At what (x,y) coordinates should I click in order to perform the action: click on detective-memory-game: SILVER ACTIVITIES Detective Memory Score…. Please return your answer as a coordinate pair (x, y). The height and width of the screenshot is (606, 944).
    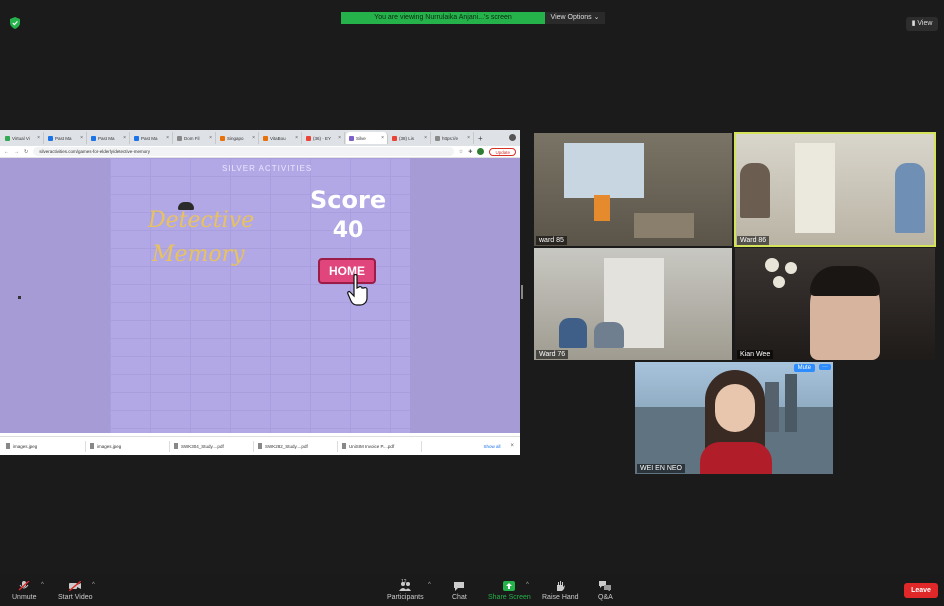
    Looking at the image, I should click on (260, 295).